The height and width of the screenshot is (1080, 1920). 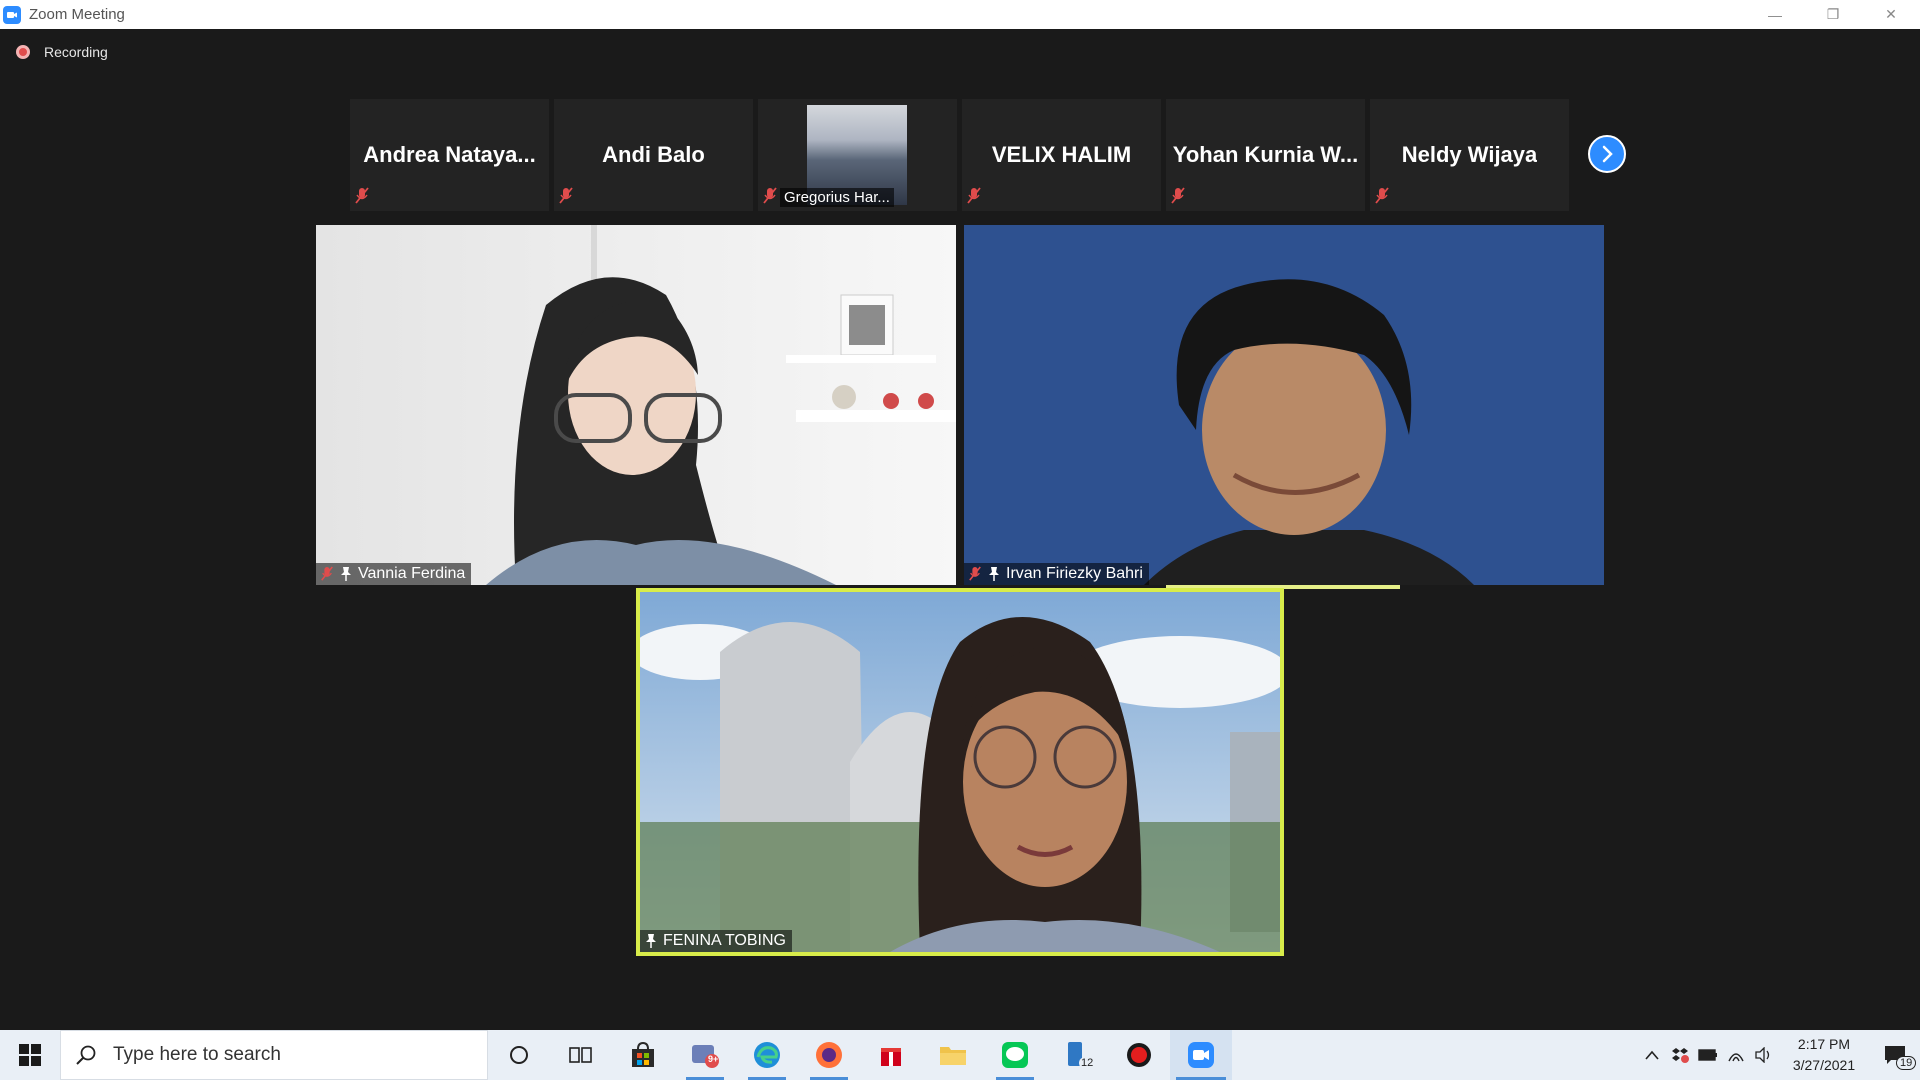 I want to click on taskbar-app-phone: 12, so click(x=1077, y=1055).